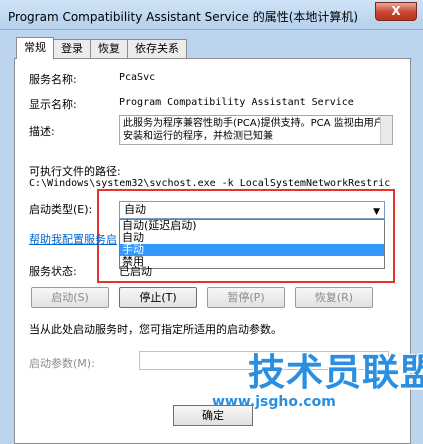  What do you see at coordinates (42, 131) in the screenshot?
I see `description-label: 描述:` at bounding box center [42, 131].